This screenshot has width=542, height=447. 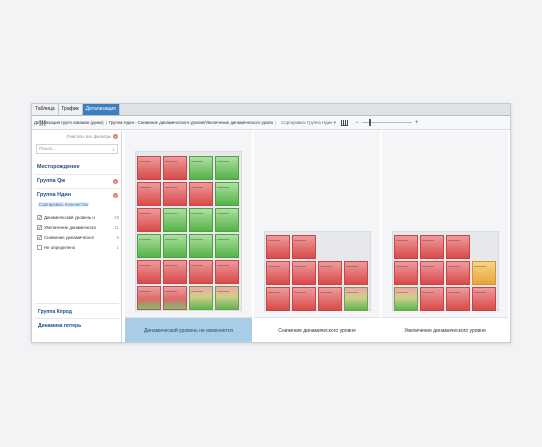 What do you see at coordinates (89, 136) in the screenshot?
I see `clear-filters-label: Очистить все фильтры` at bounding box center [89, 136].